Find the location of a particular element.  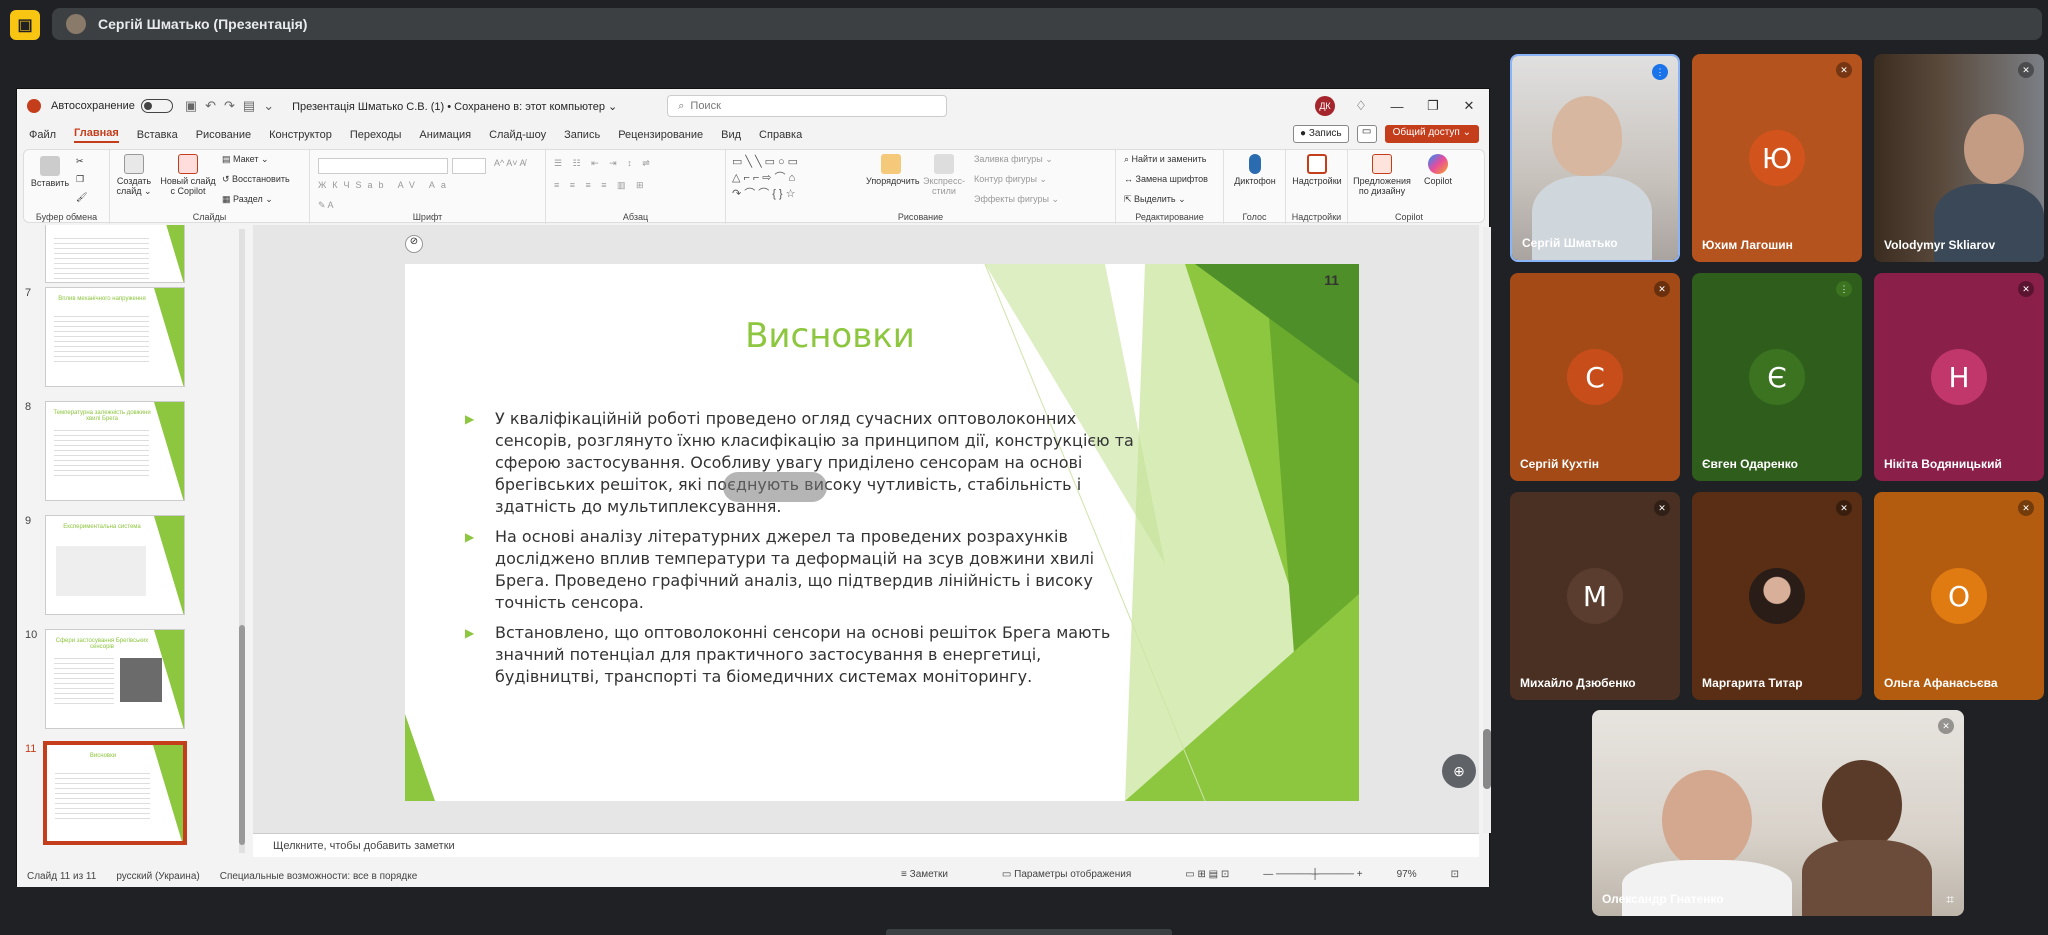

copilot-button: Copilot is located at coordinates (1438, 170).